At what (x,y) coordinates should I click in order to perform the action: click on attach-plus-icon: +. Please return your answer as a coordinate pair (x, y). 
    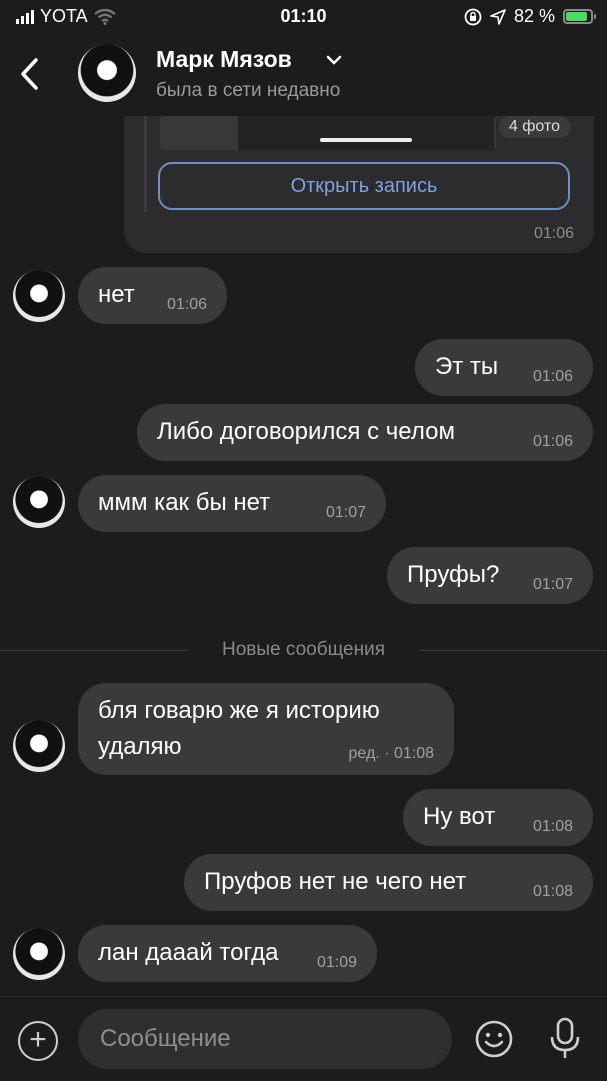
    Looking at the image, I should click on (38, 1041).